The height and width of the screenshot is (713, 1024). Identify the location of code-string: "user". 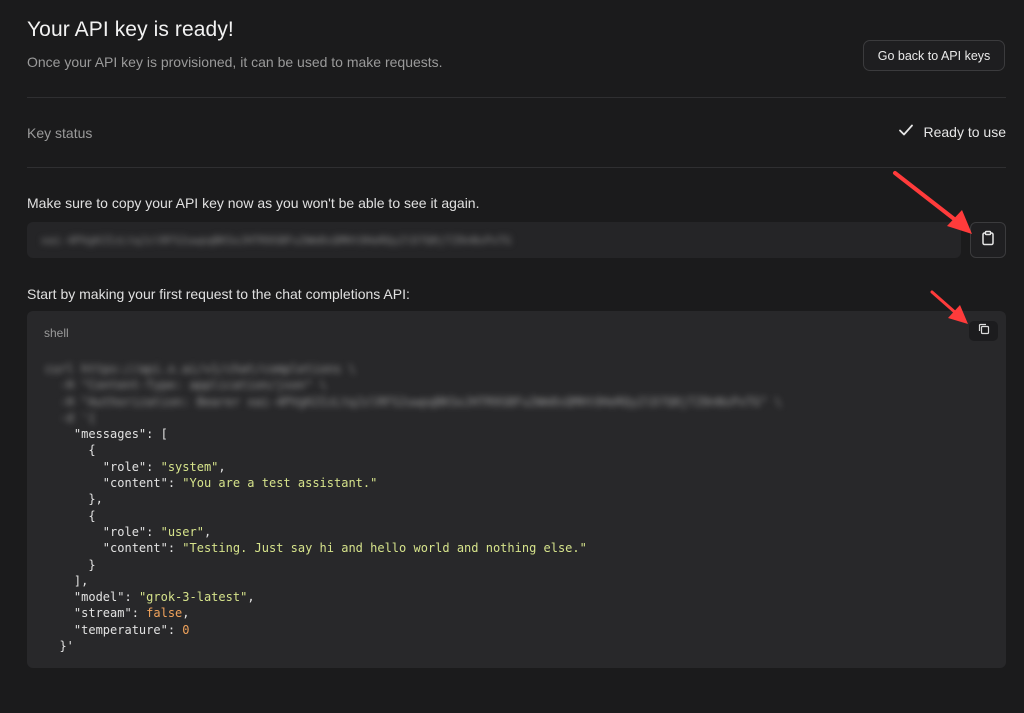
(182, 531).